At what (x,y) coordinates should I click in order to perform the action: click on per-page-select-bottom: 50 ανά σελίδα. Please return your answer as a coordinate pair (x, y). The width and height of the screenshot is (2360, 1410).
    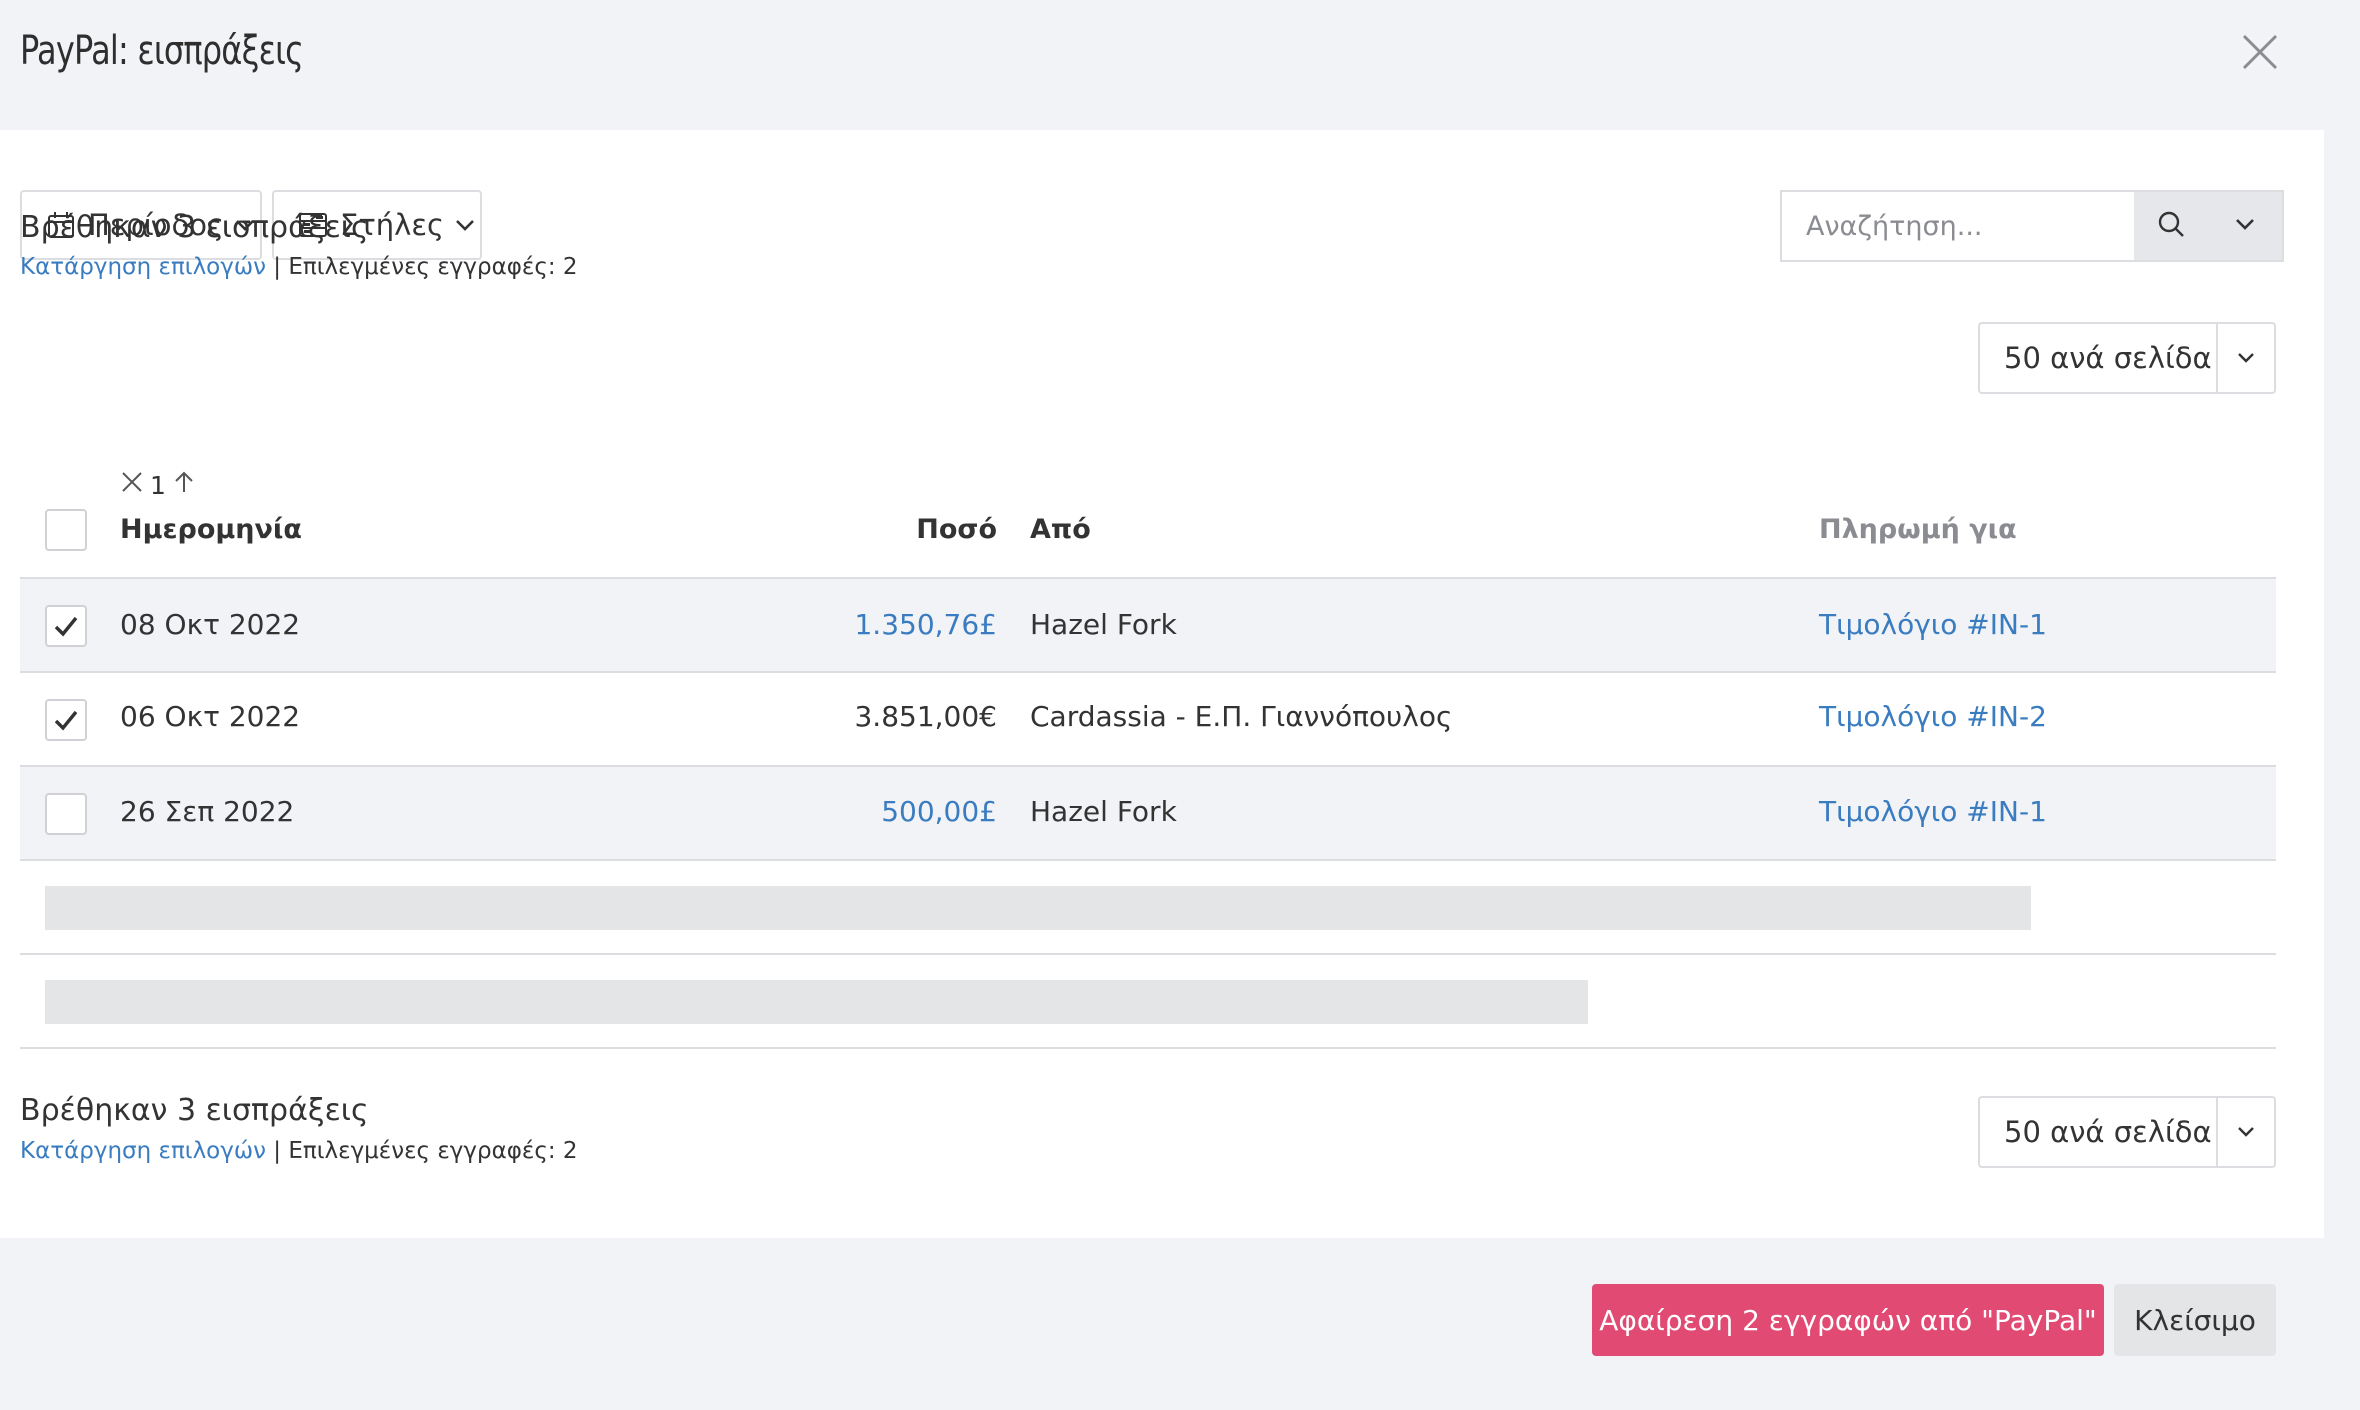
    Looking at the image, I should click on (2127, 1132).